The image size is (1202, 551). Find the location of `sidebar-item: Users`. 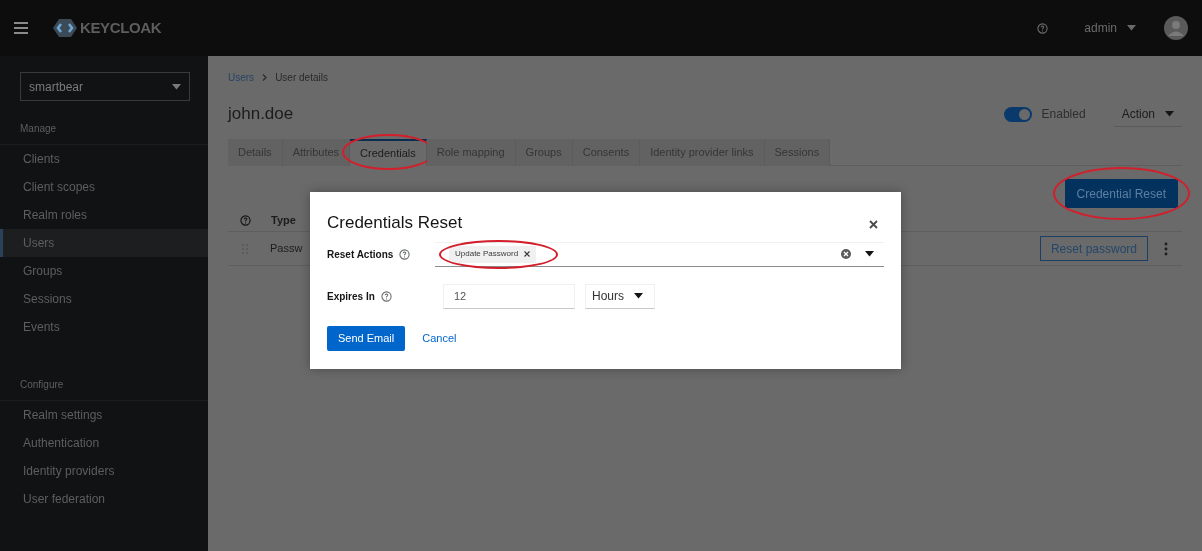

sidebar-item: Users is located at coordinates (104, 243).